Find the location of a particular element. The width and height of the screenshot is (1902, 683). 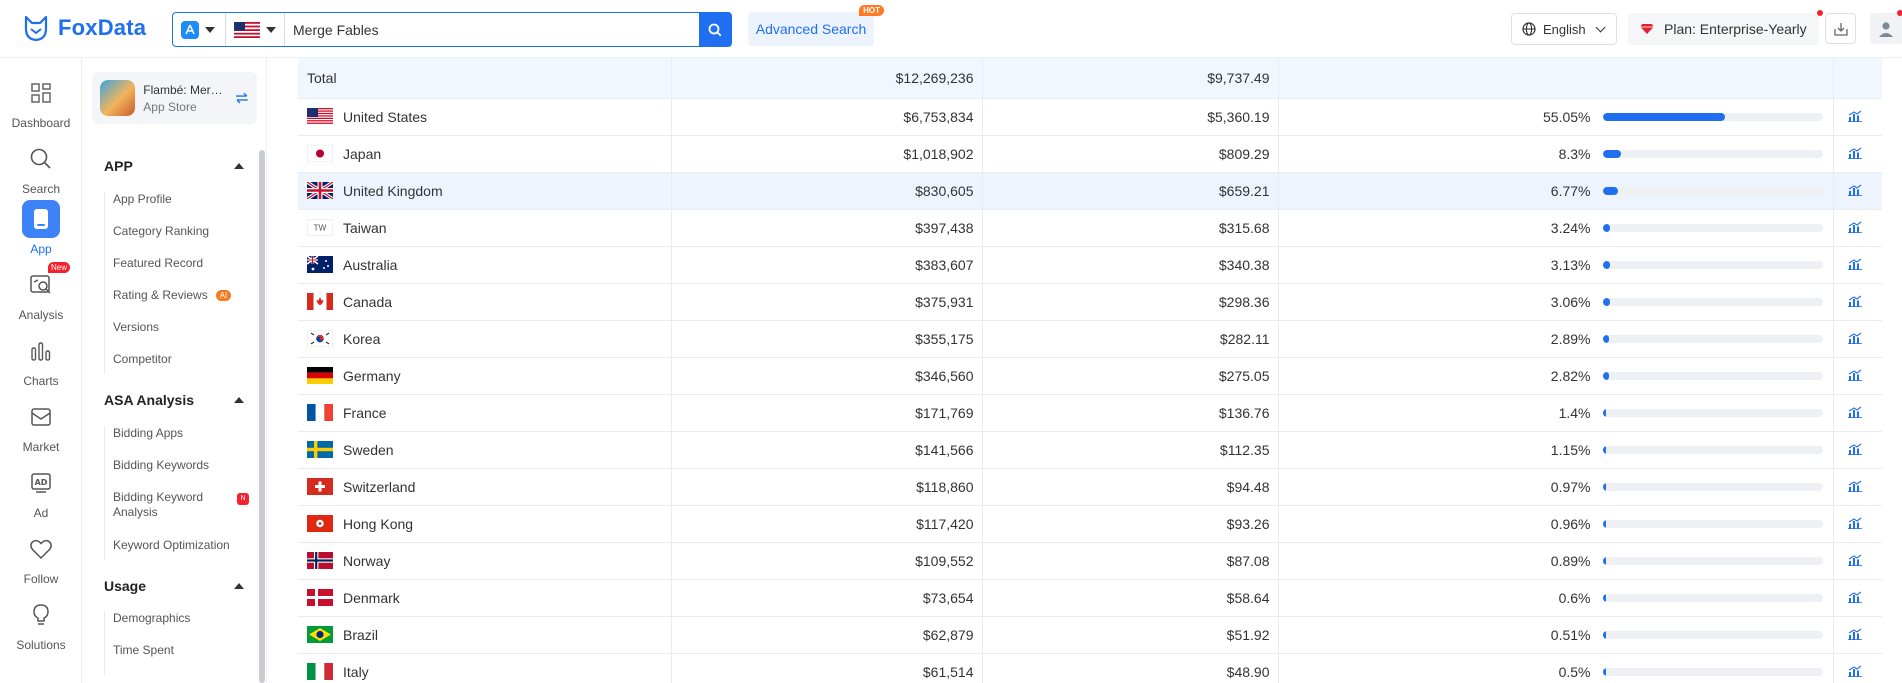

sidebar-item-versions: Versions is located at coordinates (168, 336).